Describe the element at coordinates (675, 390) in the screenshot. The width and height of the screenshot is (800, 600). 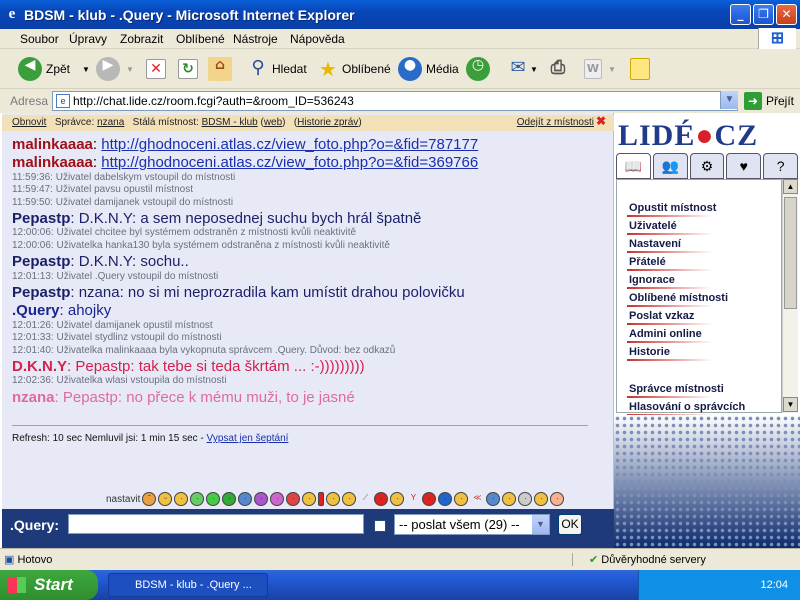
I see `menu-room-admin: Správce místnosti` at that location.